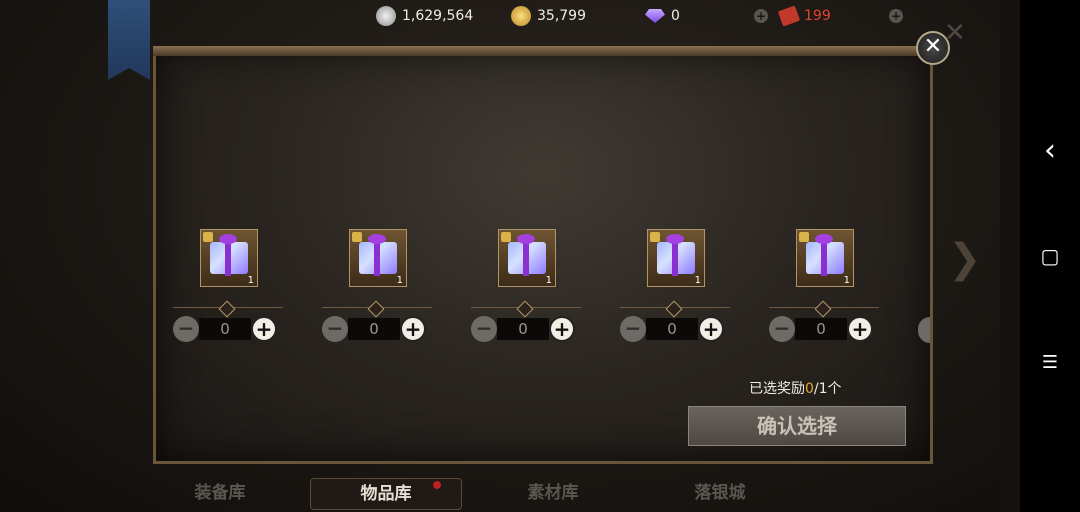  I want to click on selection-current: 0, so click(809, 389).